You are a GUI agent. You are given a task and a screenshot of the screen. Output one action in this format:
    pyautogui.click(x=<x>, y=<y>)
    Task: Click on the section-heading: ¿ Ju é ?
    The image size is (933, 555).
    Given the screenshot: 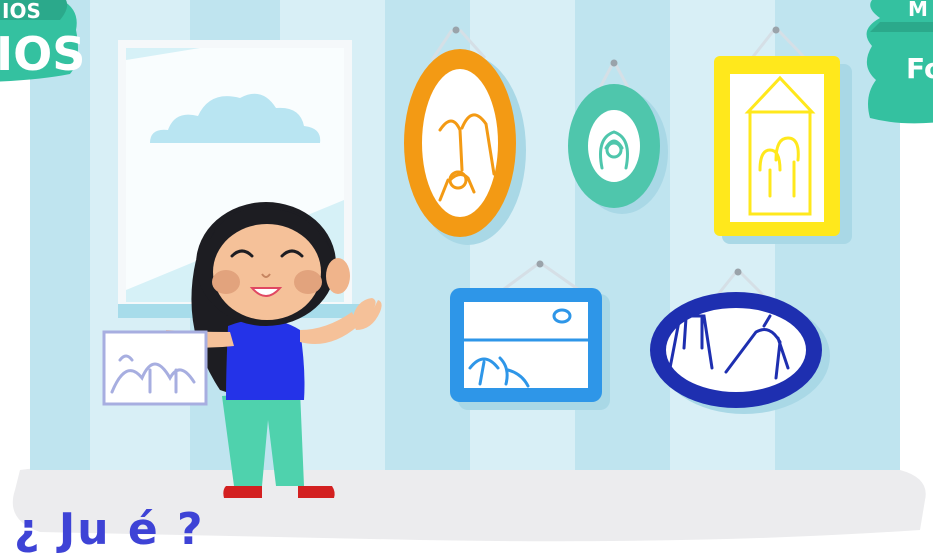 What is the action you would take?
    pyautogui.click(x=109, y=529)
    